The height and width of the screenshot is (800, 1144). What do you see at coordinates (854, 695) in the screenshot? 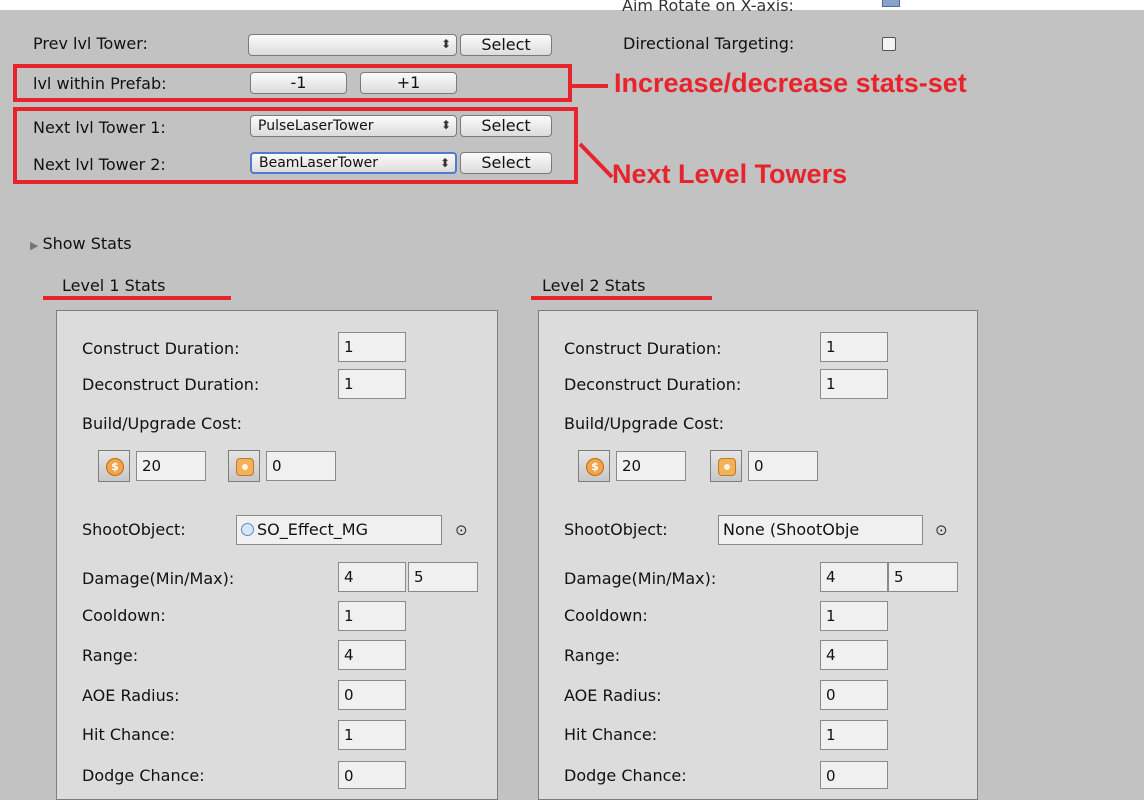
I see `level-2-aoe-field: 0` at bounding box center [854, 695].